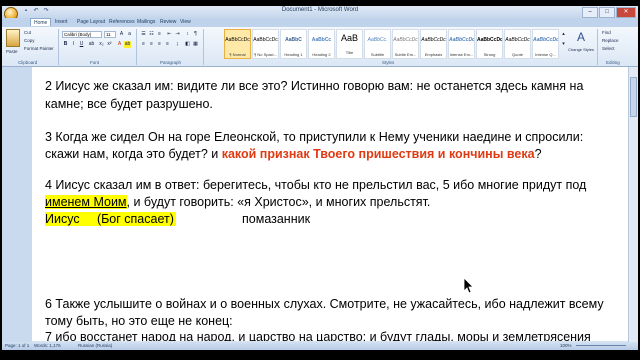 Image resolution: width=640 pixels, height=360 pixels. Describe the element at coordinates (320, 10) in the screenshot. I see `window-title: Document1 - Microsoft Word` at that location.